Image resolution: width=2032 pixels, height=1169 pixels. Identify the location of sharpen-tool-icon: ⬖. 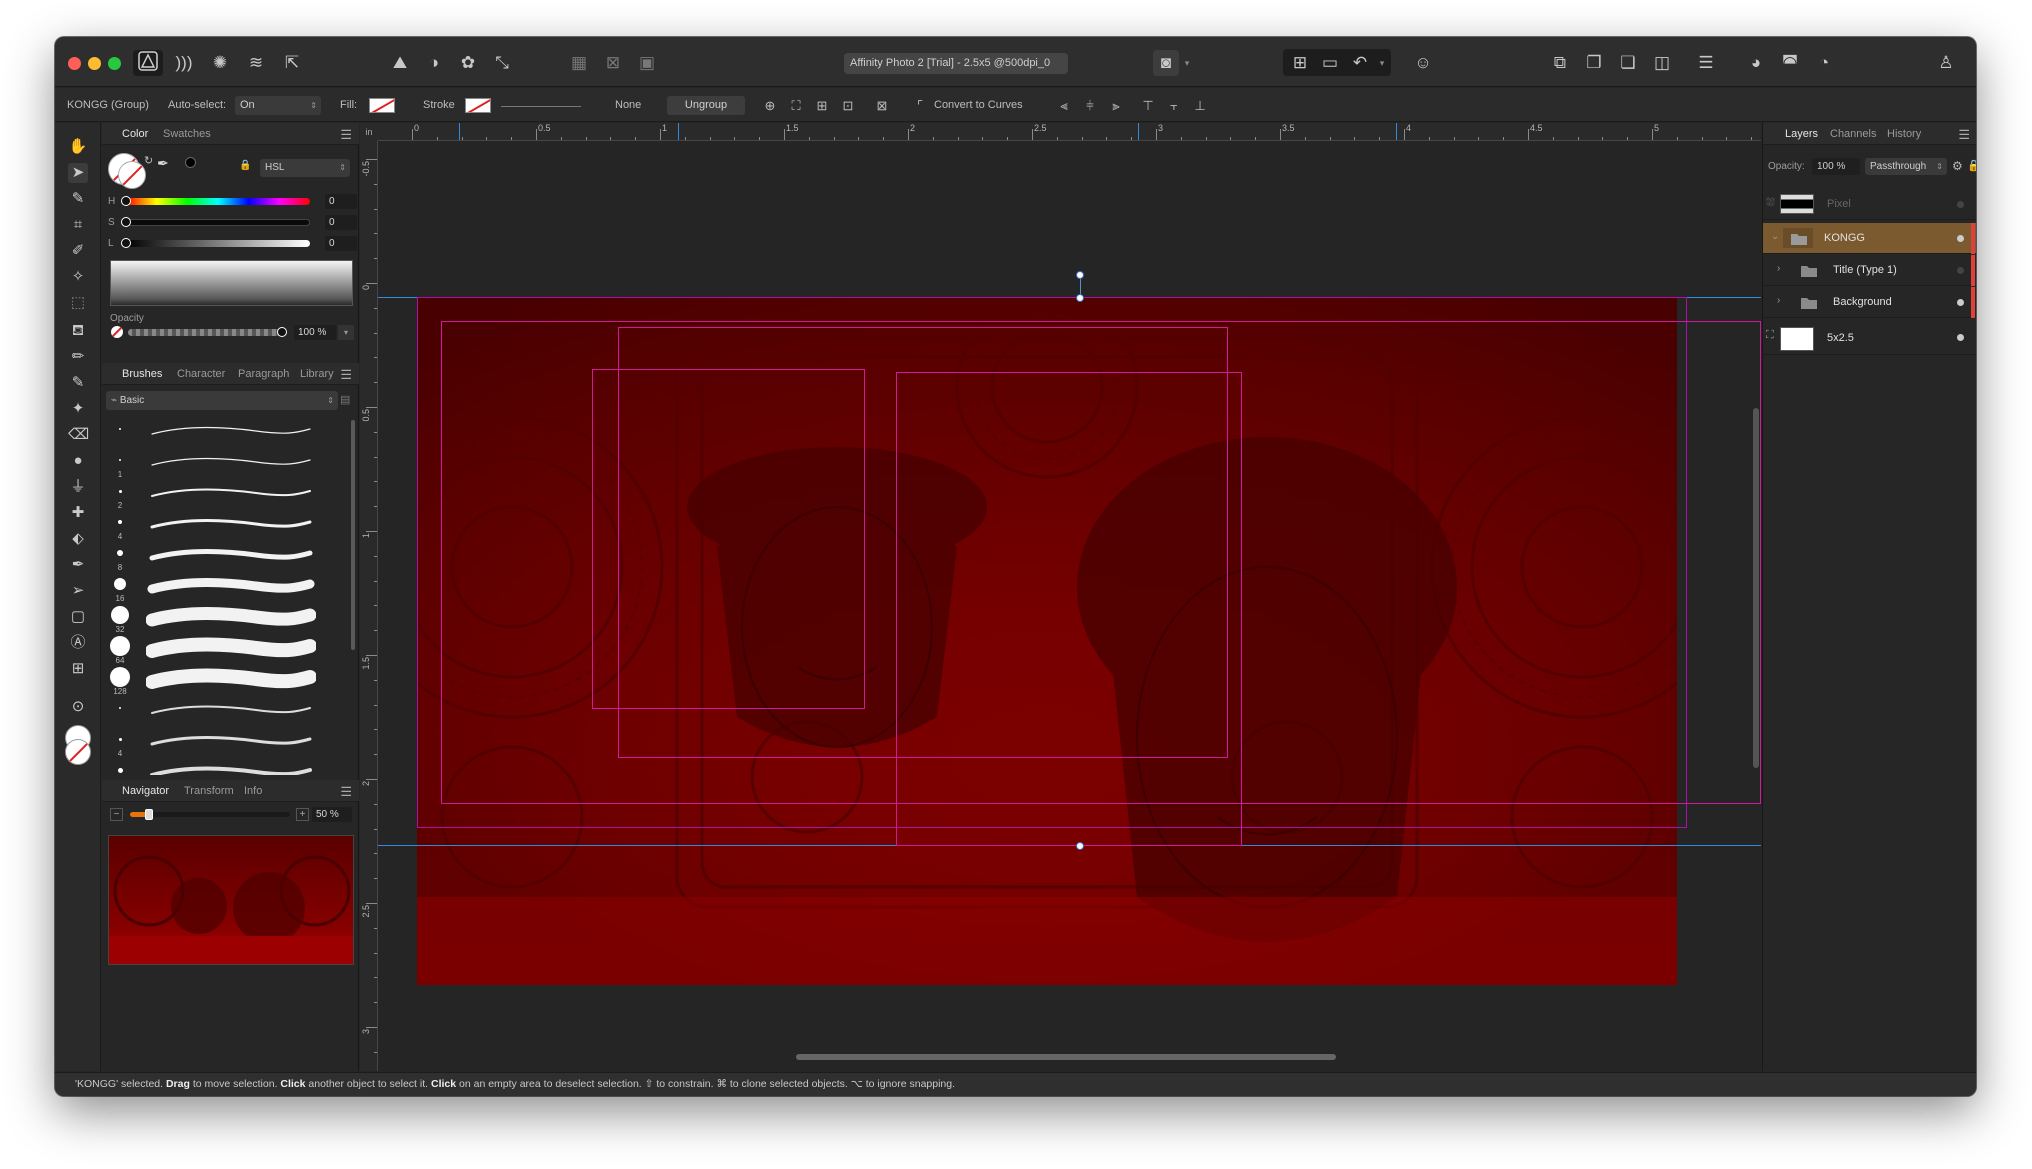
(78, 539).